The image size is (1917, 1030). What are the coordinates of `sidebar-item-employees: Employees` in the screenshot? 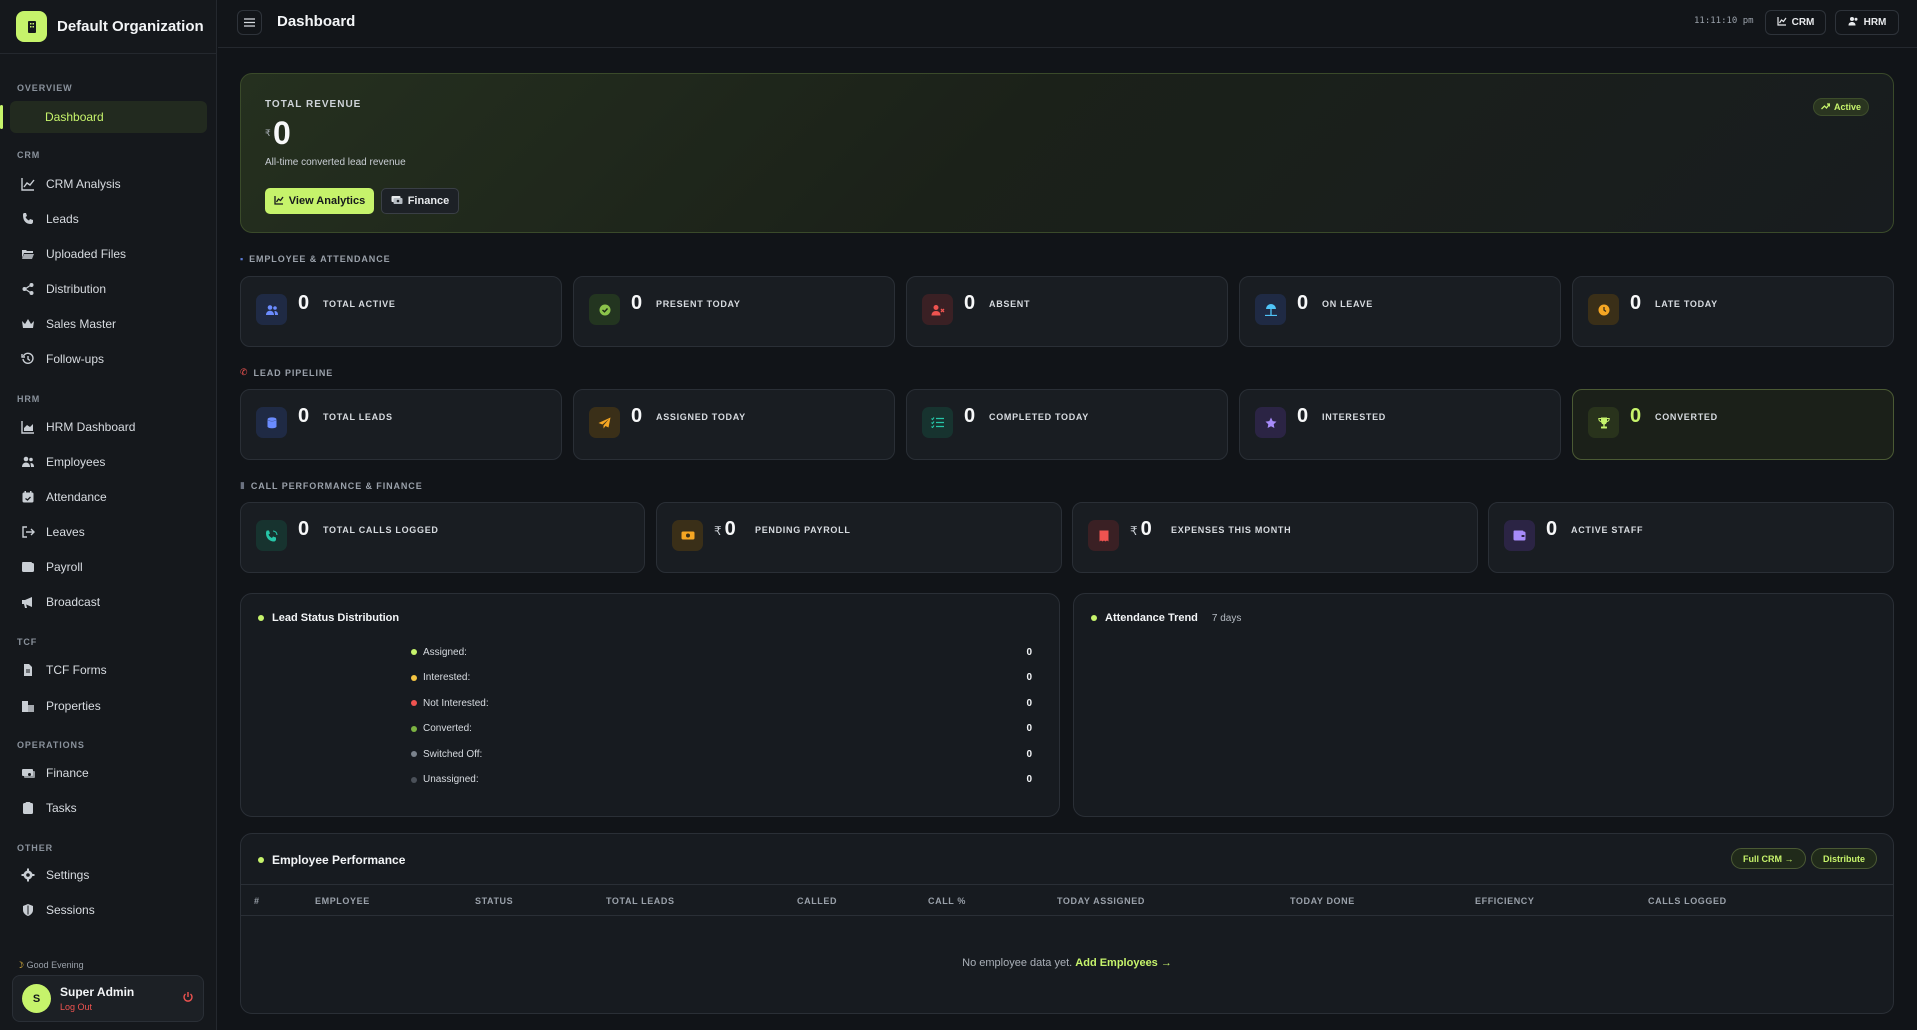 It's located at (108, 462).